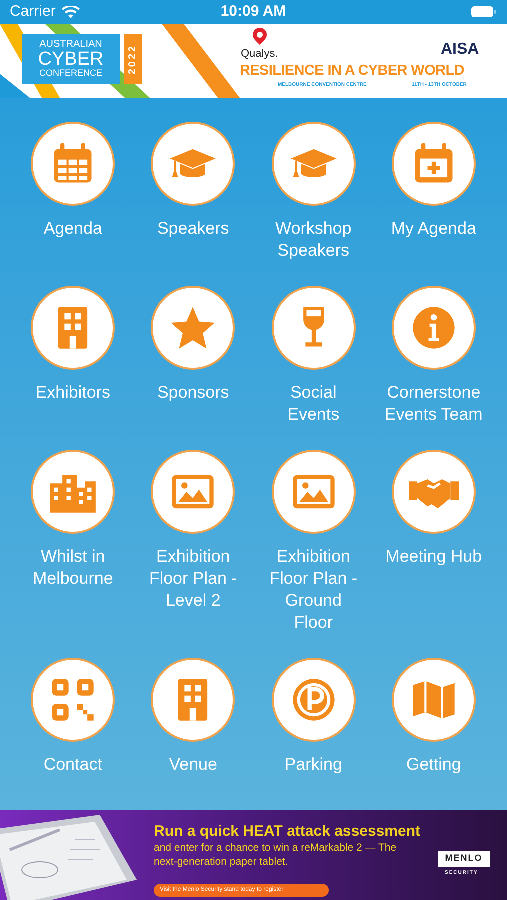  What do you see at coordinates (259, 54) in the screenshot?
I see `sponsor-logo-text: Qualys.` at bounding box center [259, 54].